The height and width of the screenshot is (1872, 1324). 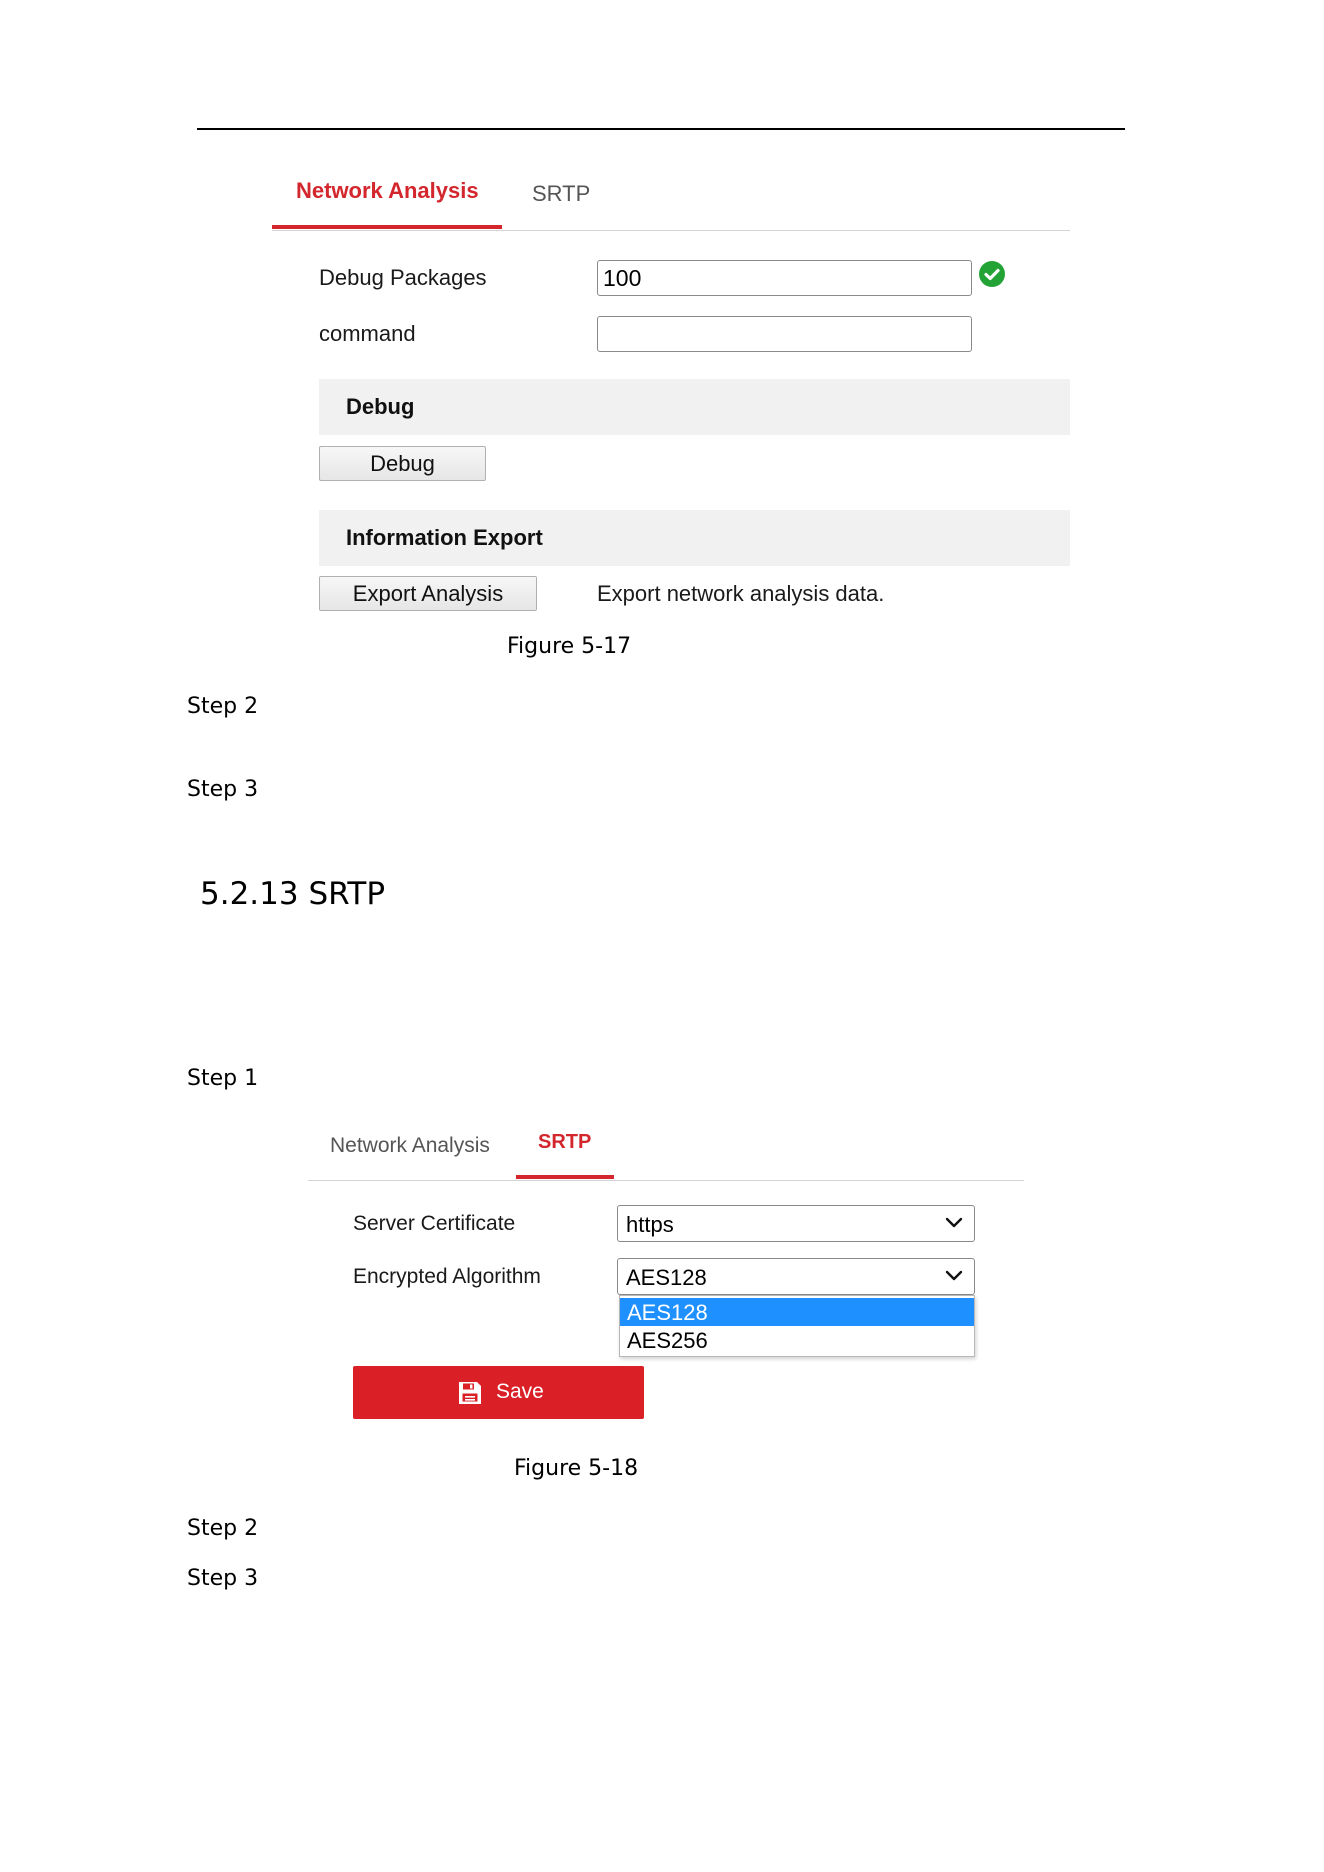 What do you see at coordinates (403, 277) in the screenshot?
I see `debug-packages-label: Debug Packages` at bounding box center [403, 277].